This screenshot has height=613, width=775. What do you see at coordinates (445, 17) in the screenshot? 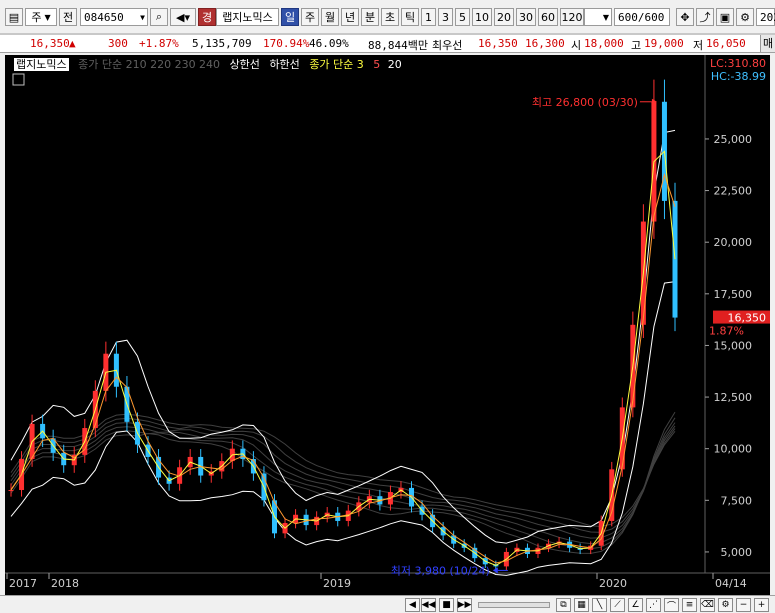
I see `interval-3-button: 3` at bounding box center [445, 17].